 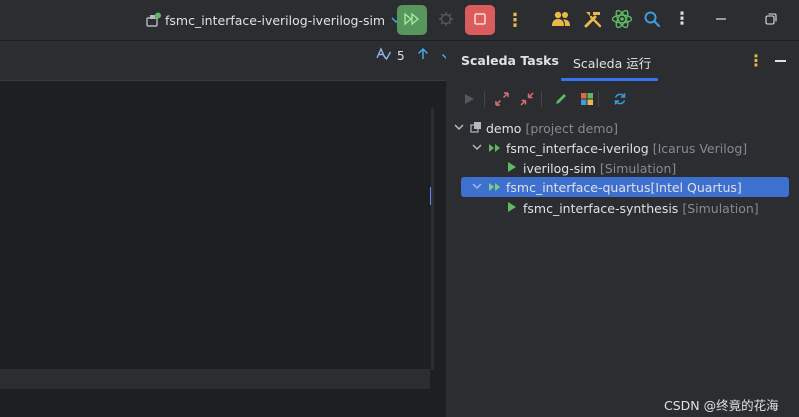 What do you see at coordinates (622, 19) in the screenshot?
I see `atom-icon` at bounding box center [622, 19].